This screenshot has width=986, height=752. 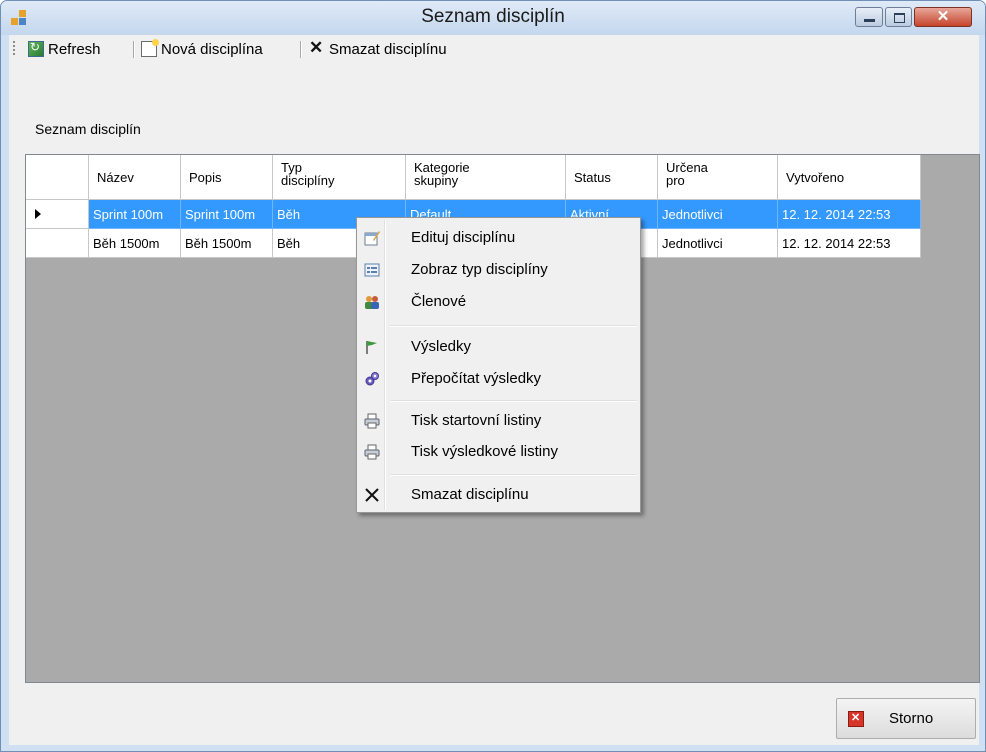 I want to click on menu-item-print-start-list: Tisk startovní listiny, so click(x=498, y=421).